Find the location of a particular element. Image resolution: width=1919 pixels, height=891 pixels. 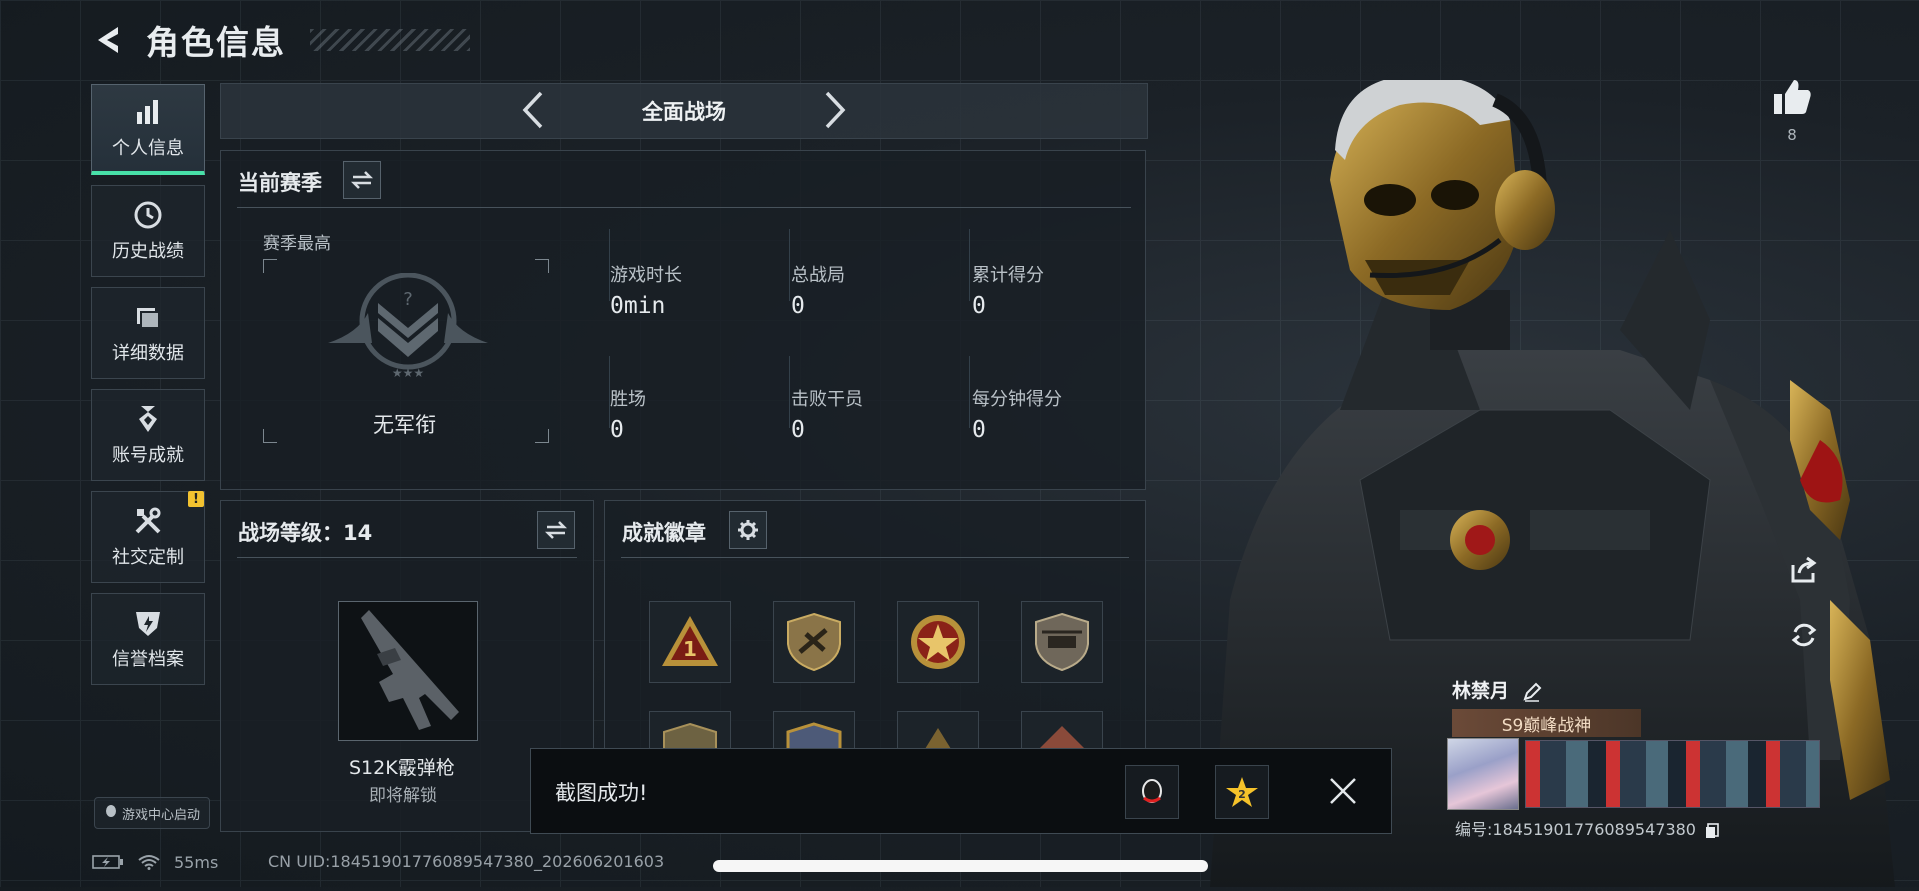

refresh-icon is located at coordinates (1804, 635).